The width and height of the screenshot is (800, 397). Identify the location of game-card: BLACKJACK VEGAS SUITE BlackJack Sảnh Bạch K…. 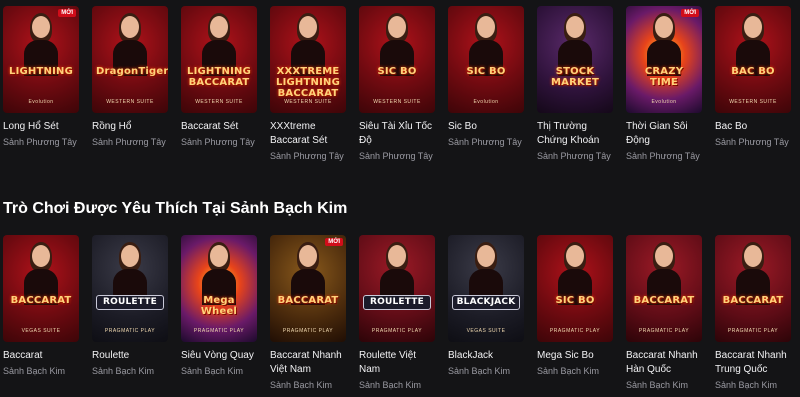
(486, 313).